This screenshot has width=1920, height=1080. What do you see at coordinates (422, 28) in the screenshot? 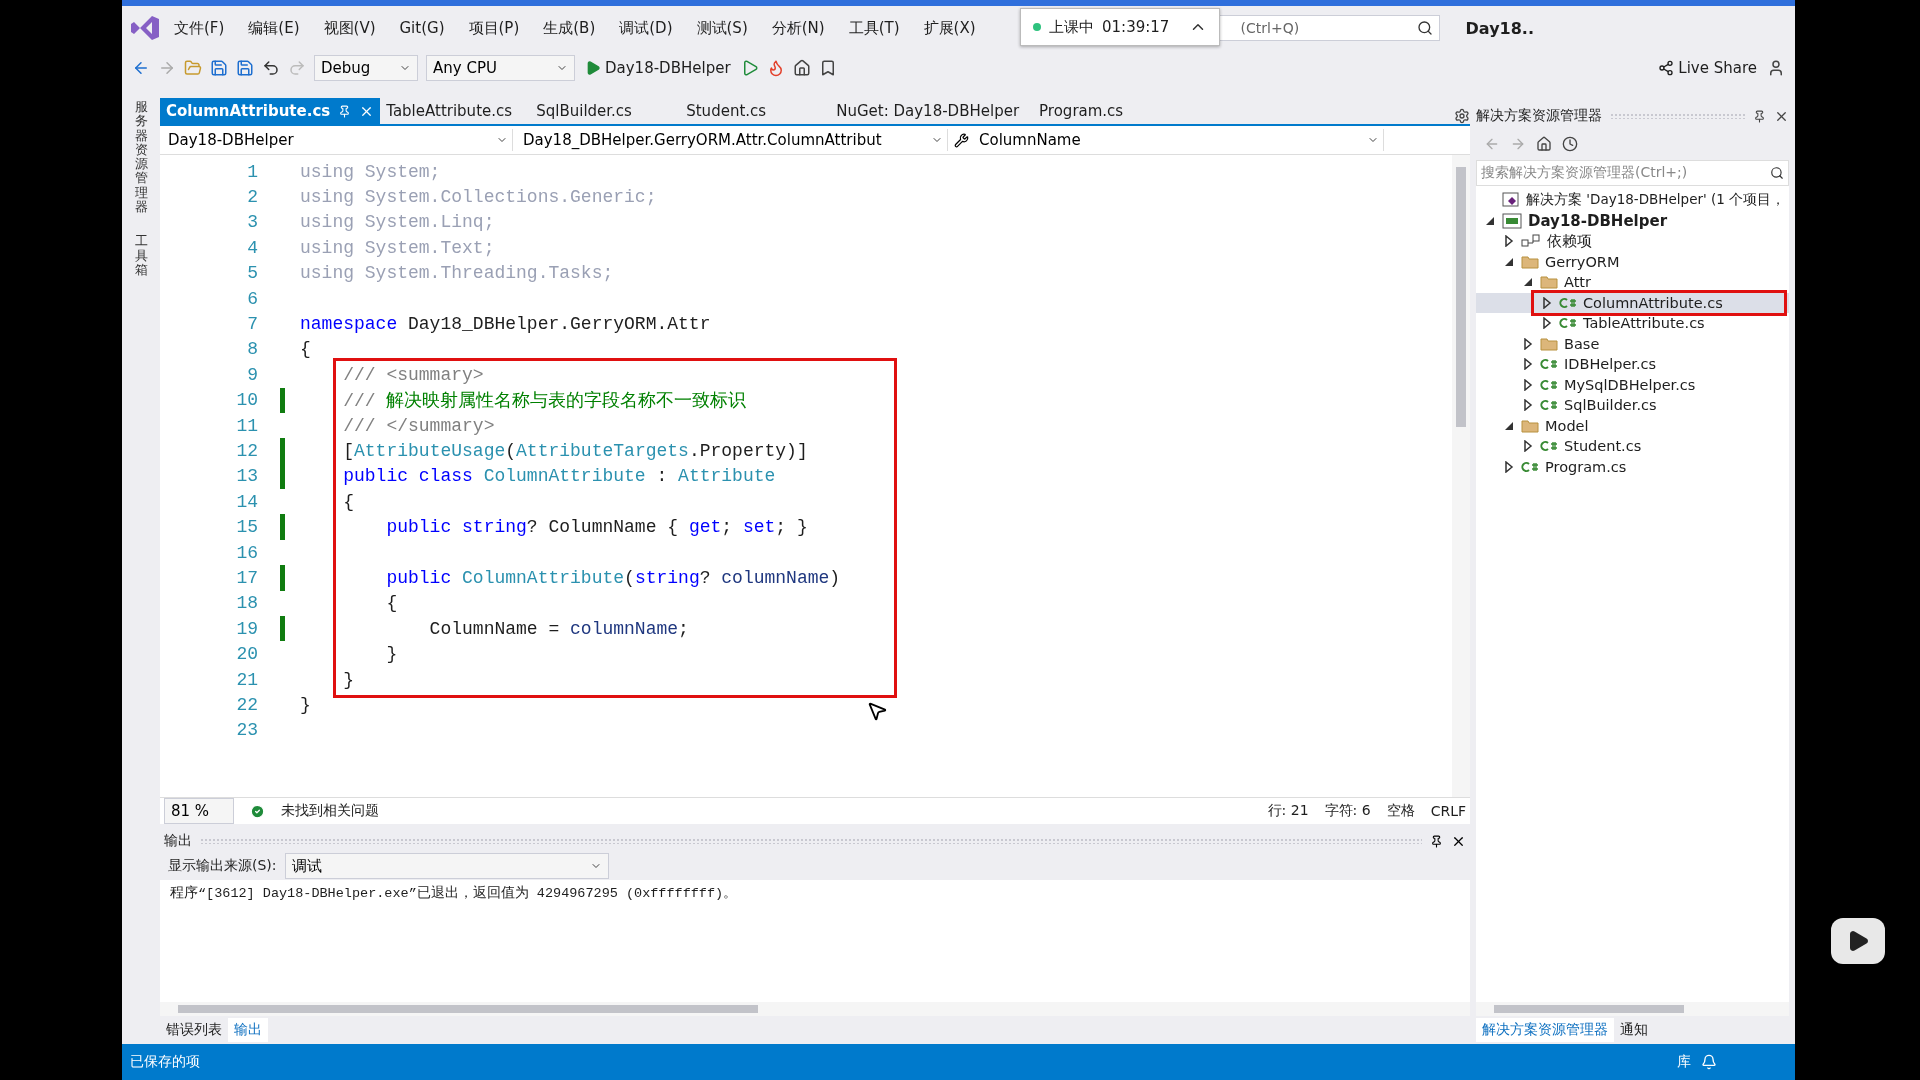
I see `menu-item: Git(G)` at bounding box center [422, 28].